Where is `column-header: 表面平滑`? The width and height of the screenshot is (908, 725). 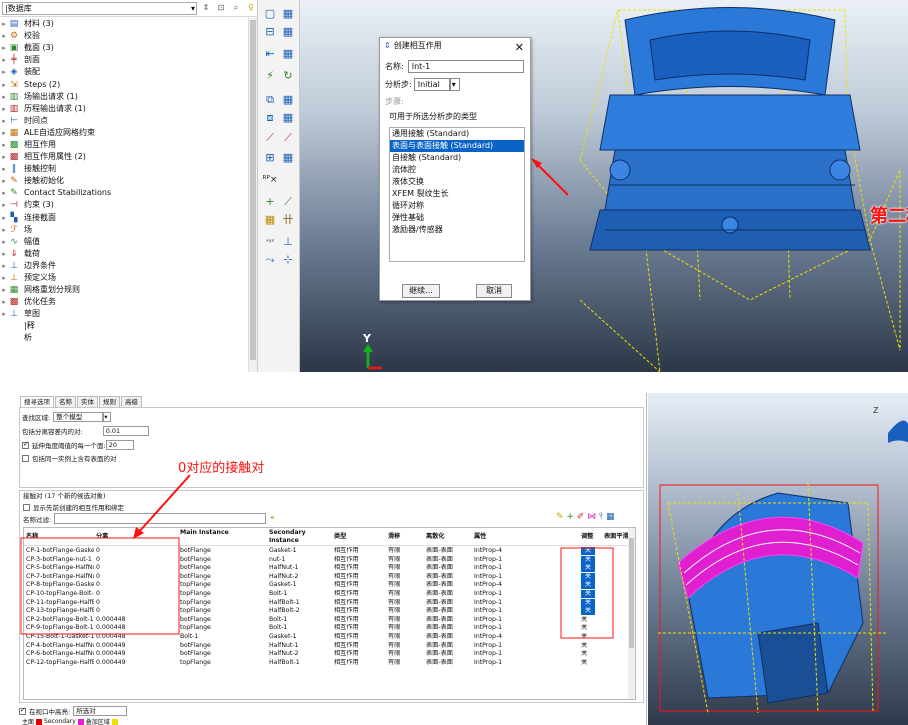
column-header: 表面平滑 is located at coordinates (617, 537).